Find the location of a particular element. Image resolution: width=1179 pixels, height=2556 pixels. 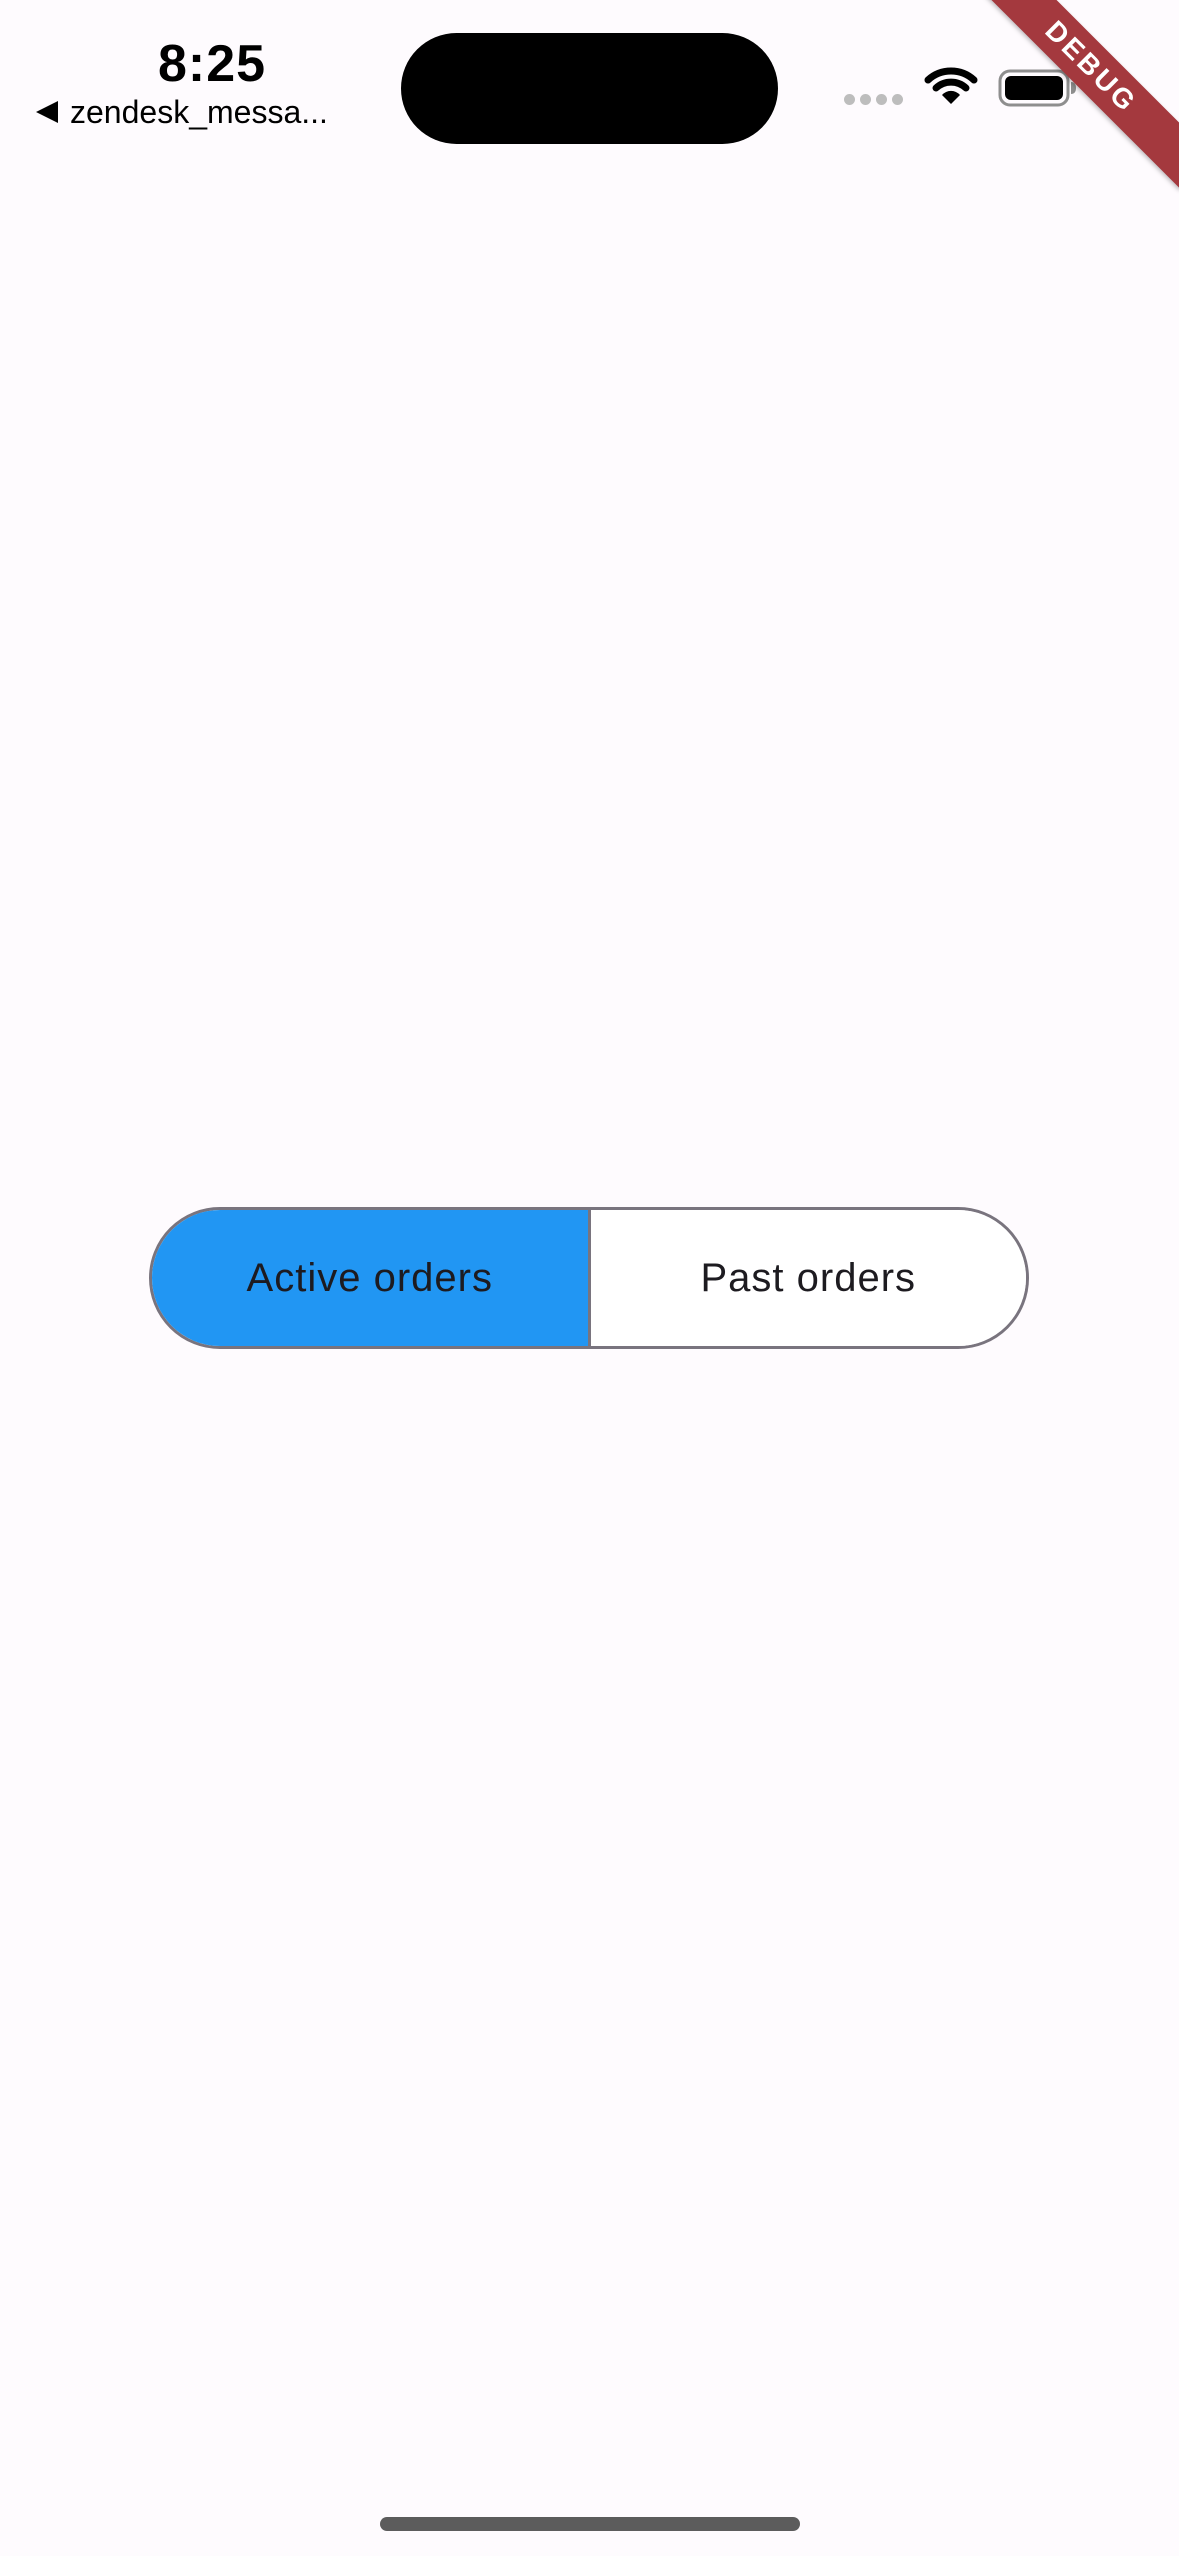

cellular-signal-icon is located at coordinates (873, 99).